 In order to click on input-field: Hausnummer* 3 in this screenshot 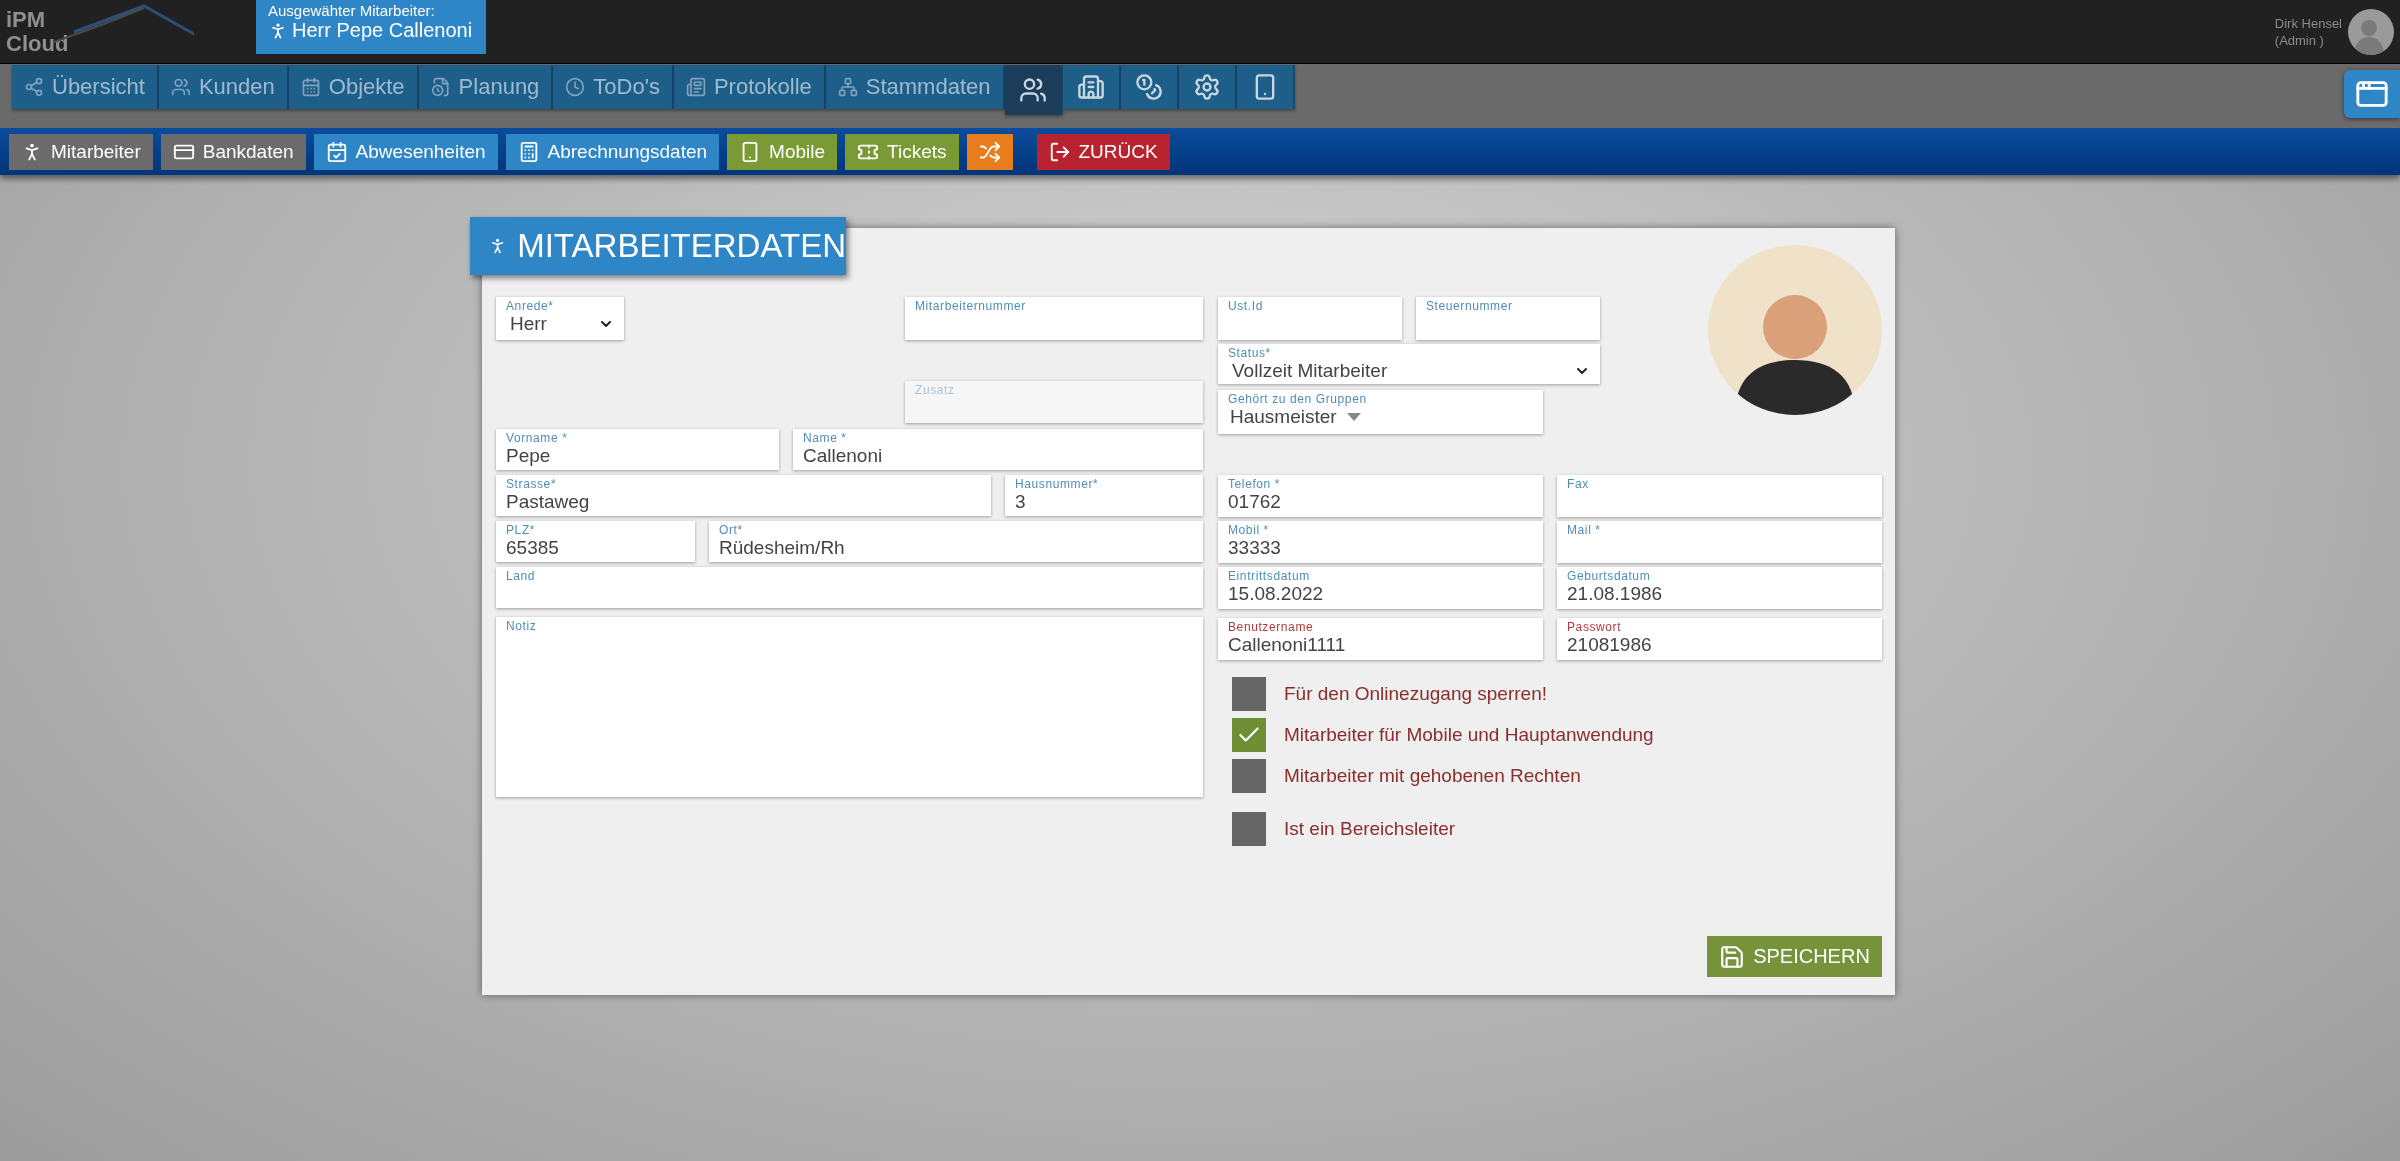, I will do `click(1104, 495)`.